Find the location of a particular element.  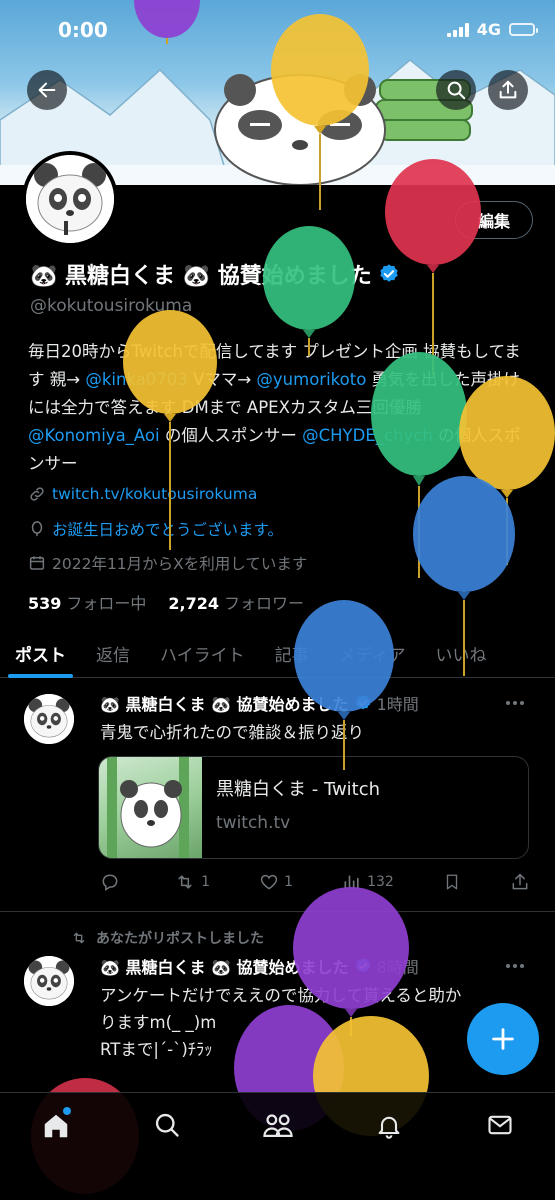

bio-mention-link: @Konomiya_Aoi is located at coordinates (94, 435).